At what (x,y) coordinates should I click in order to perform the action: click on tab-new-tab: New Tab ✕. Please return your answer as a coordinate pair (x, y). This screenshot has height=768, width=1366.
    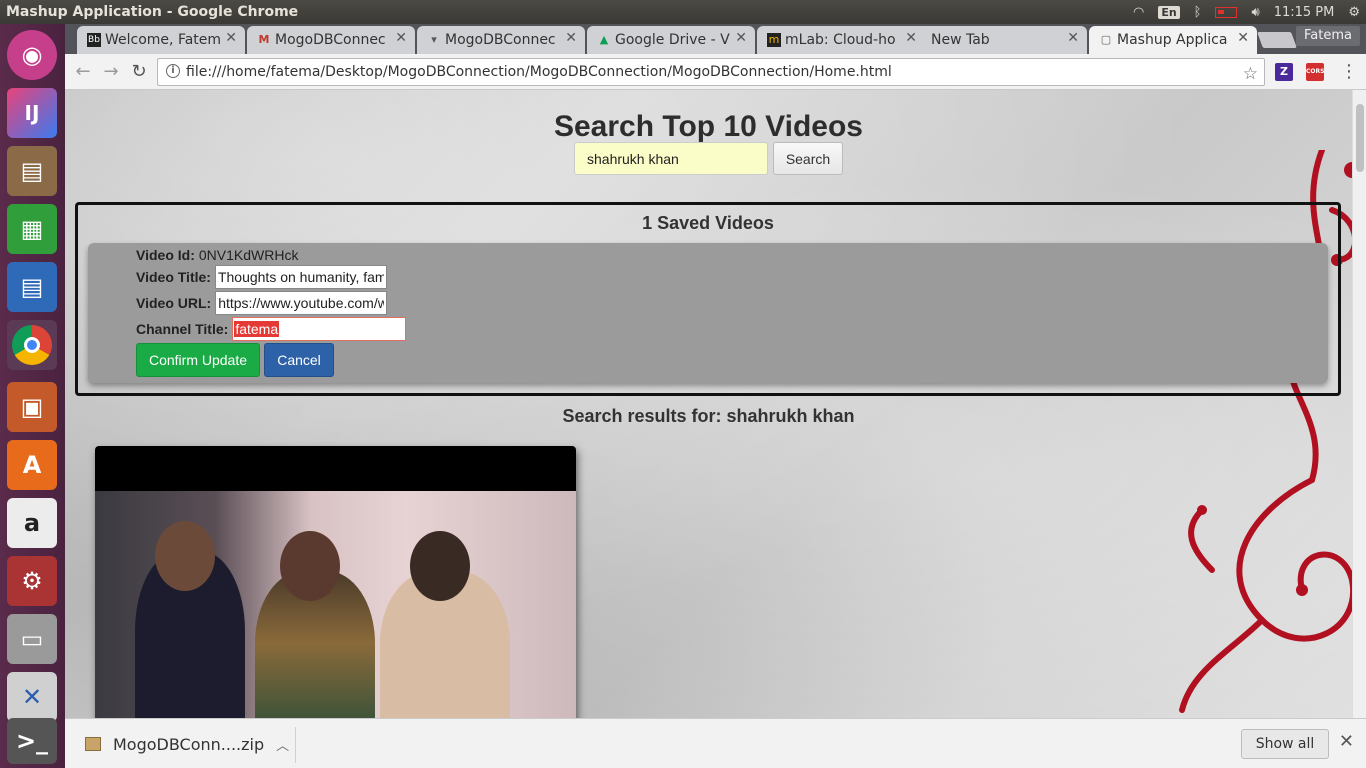
    Looking at the image, I should click on (1001, 40).